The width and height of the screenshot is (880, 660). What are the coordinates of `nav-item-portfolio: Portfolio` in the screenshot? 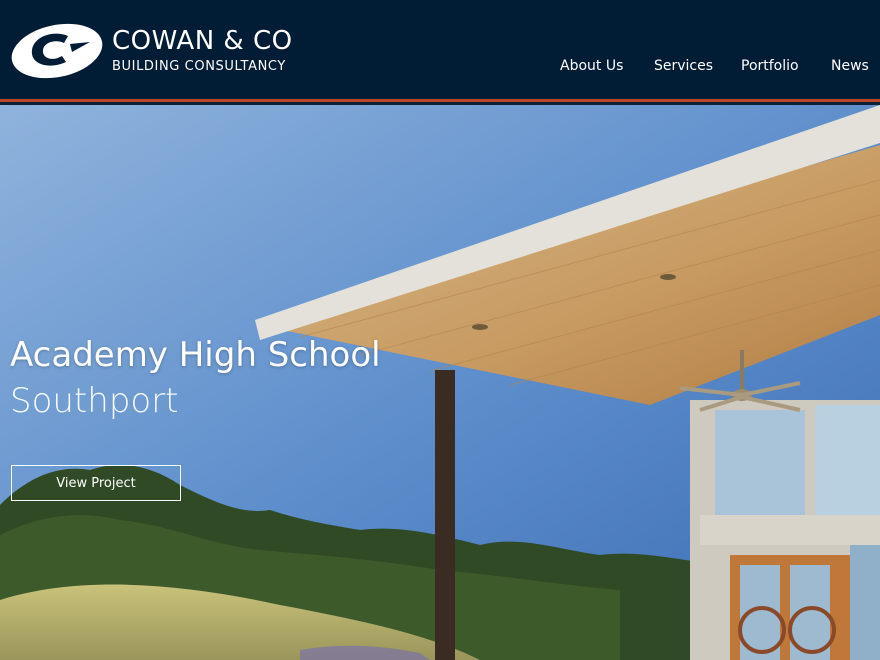 It's located at (770, 66).